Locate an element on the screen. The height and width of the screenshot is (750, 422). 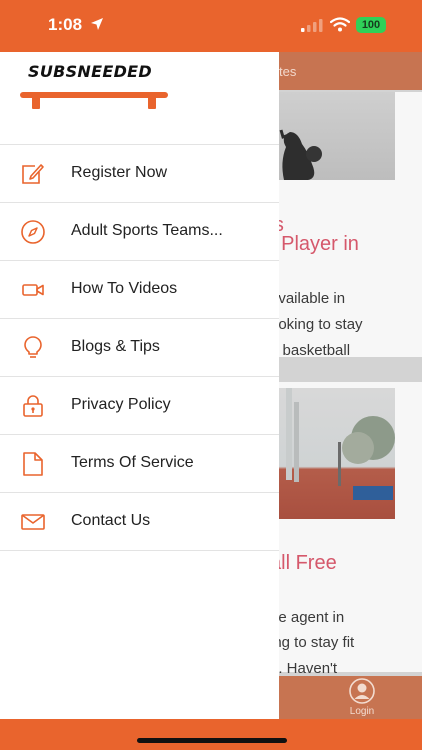
menu-item-label: Contact Us is located at coordinates (111, 520).